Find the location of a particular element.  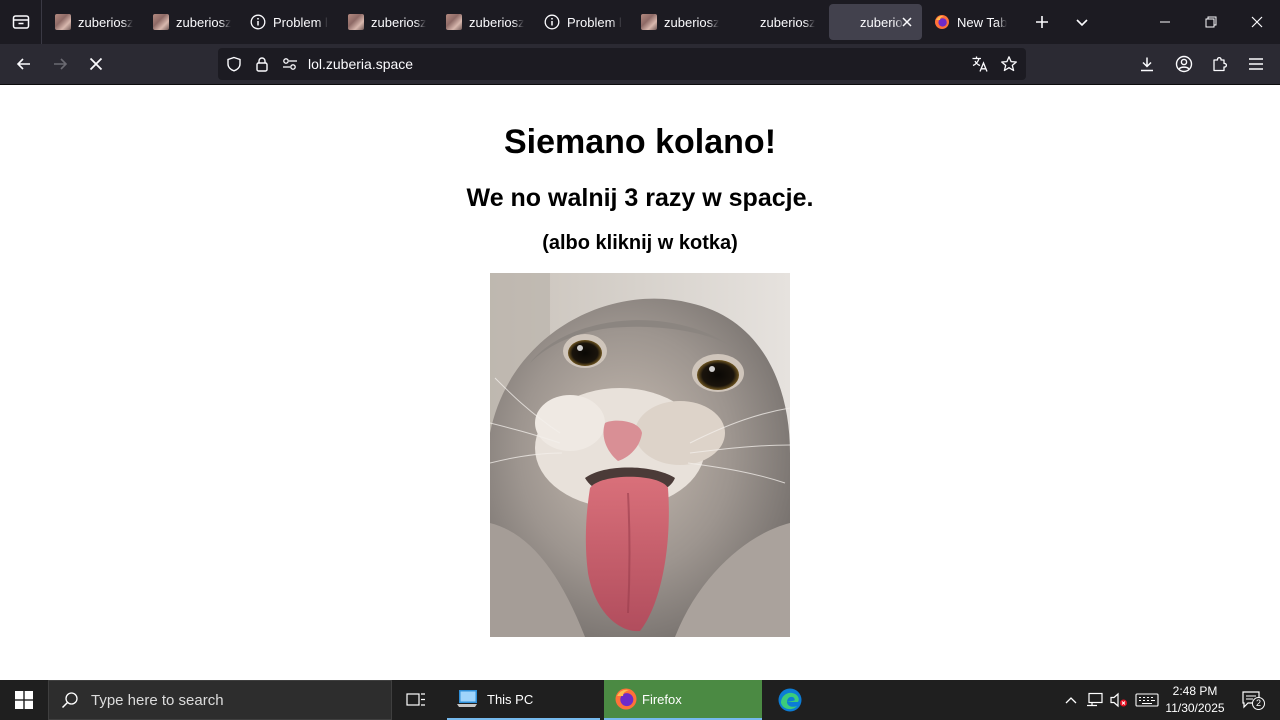

translate-icon is located at coordinates (980, 64).